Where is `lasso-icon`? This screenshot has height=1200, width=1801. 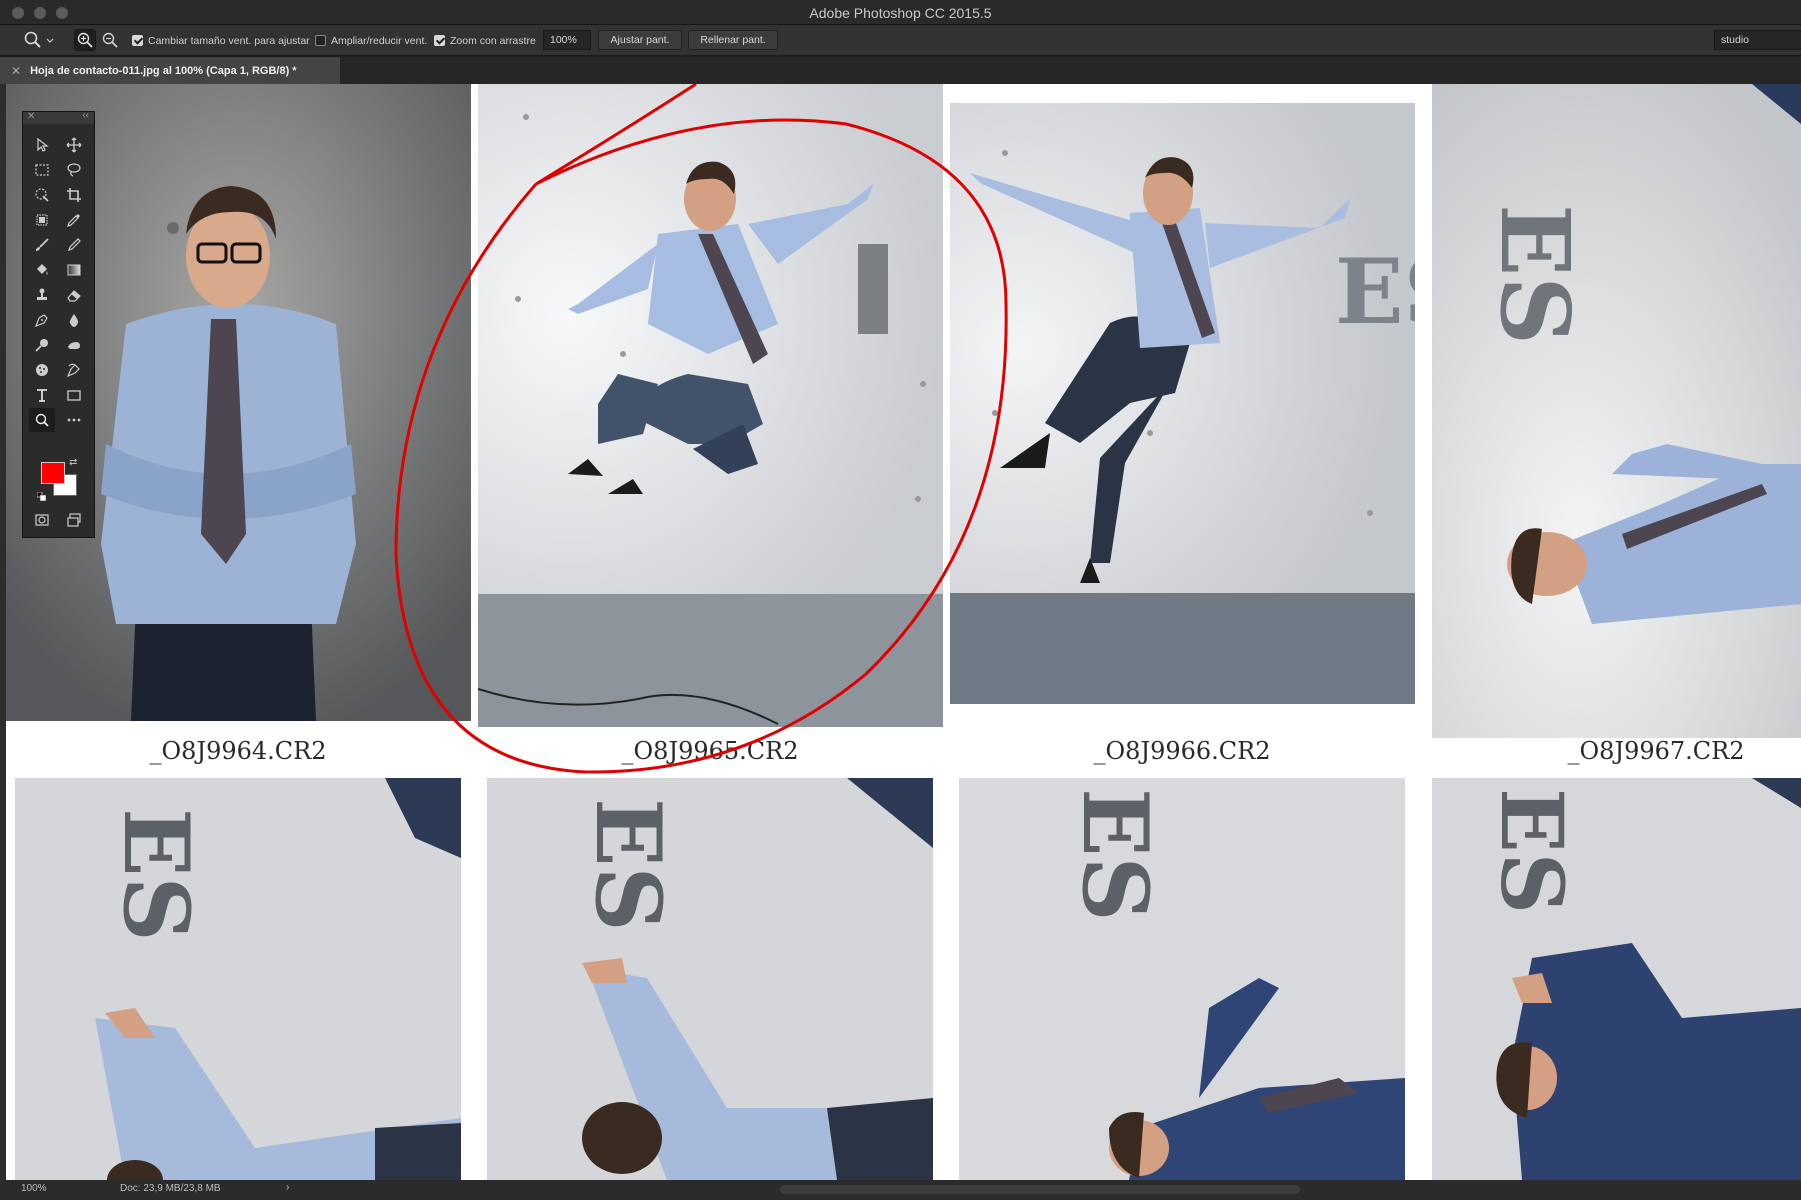 lasso-icon is located at coordinates (74, 170).